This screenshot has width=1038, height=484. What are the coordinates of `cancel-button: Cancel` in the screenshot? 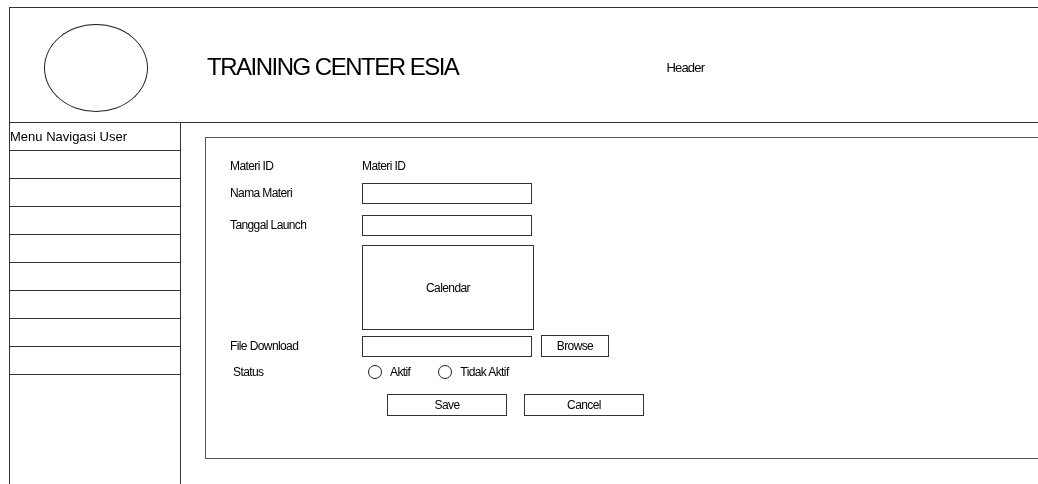 It's located at (584, 405).